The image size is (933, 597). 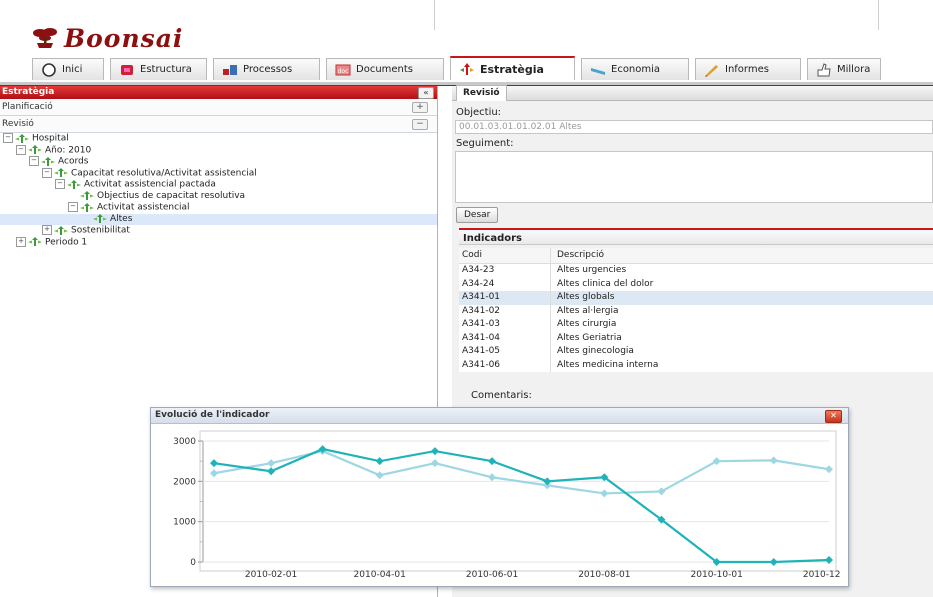 I want to click on cell-description: Altes ginecologia, so click(x=595, y=351).